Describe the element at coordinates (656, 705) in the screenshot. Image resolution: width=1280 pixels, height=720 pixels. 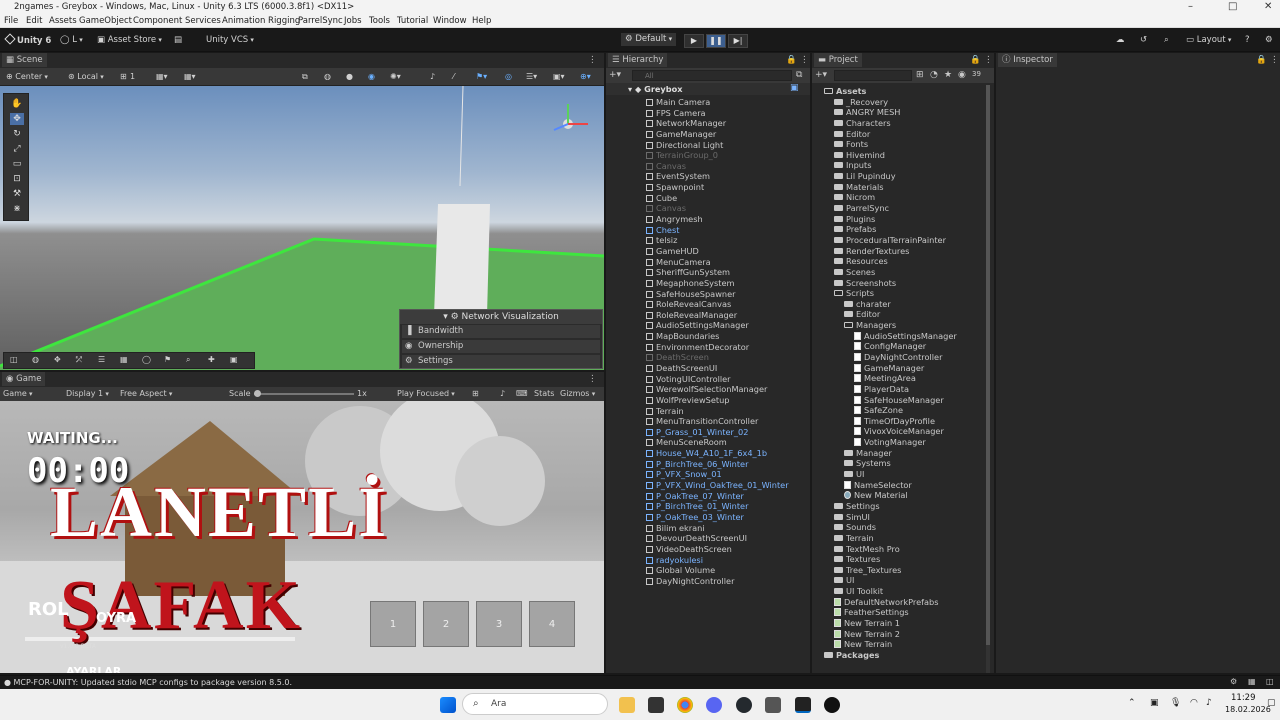
I see `store-icon` at that location.